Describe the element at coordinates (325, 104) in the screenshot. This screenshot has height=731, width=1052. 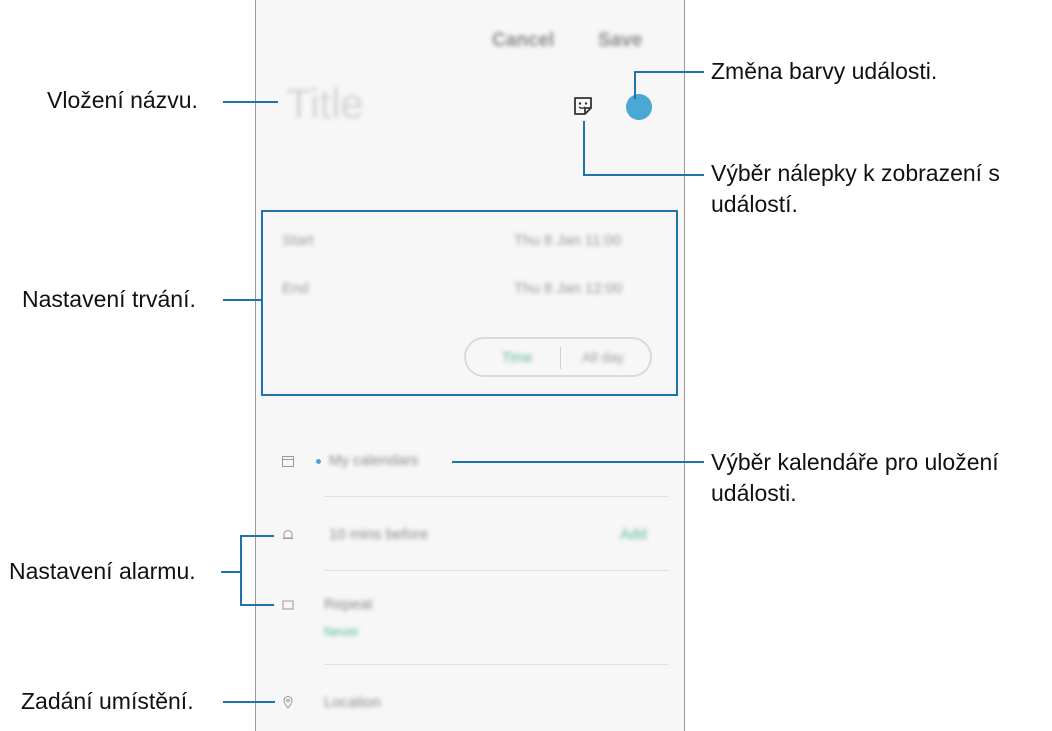
I see `title-input: Title` at that location.